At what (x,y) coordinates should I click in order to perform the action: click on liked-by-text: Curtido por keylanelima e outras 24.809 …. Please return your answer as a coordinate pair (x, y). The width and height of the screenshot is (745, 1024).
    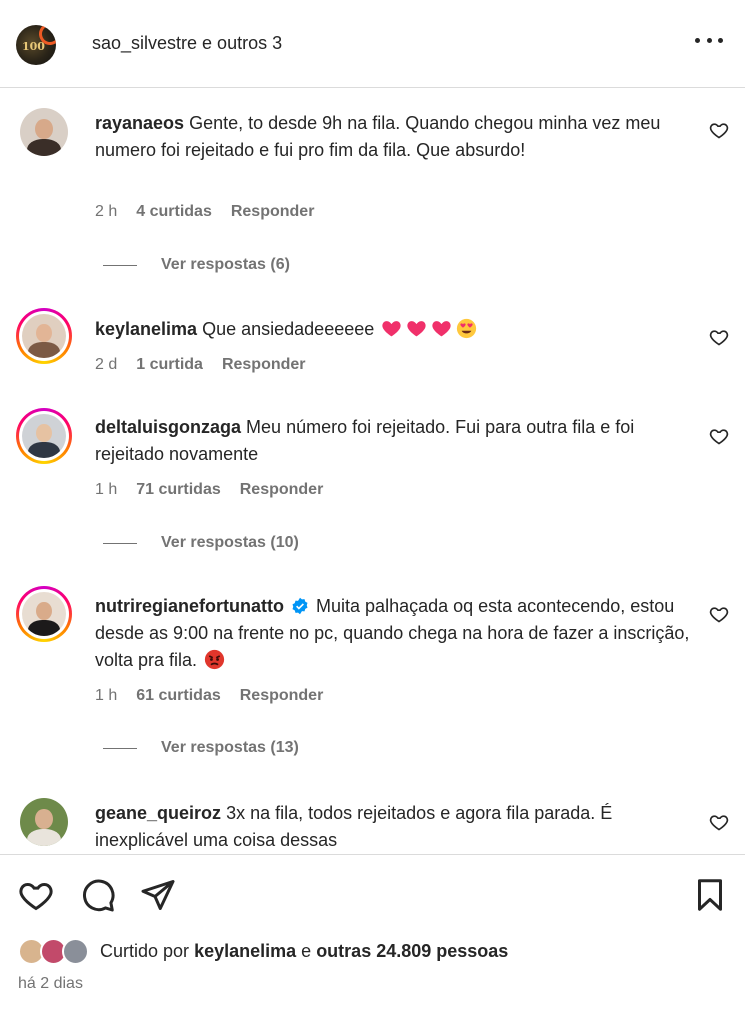
    Looking at the image, I should click on (304, 951).